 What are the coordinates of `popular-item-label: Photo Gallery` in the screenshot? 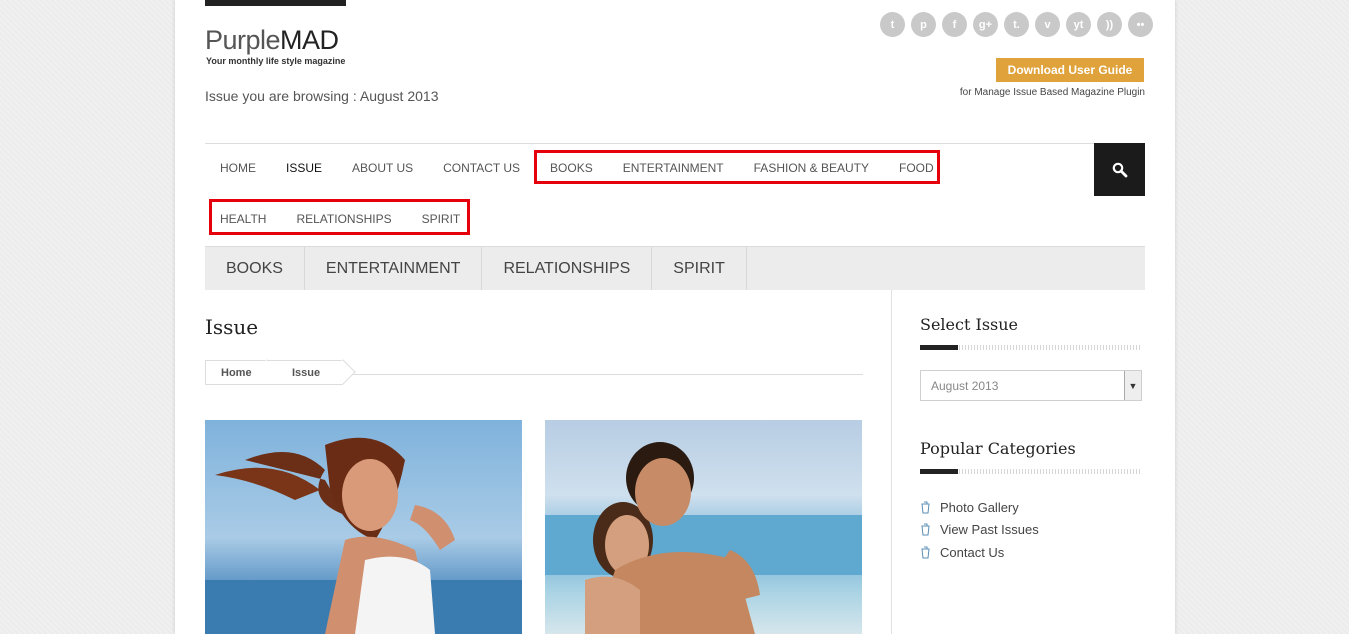 It's located at (979, 507).